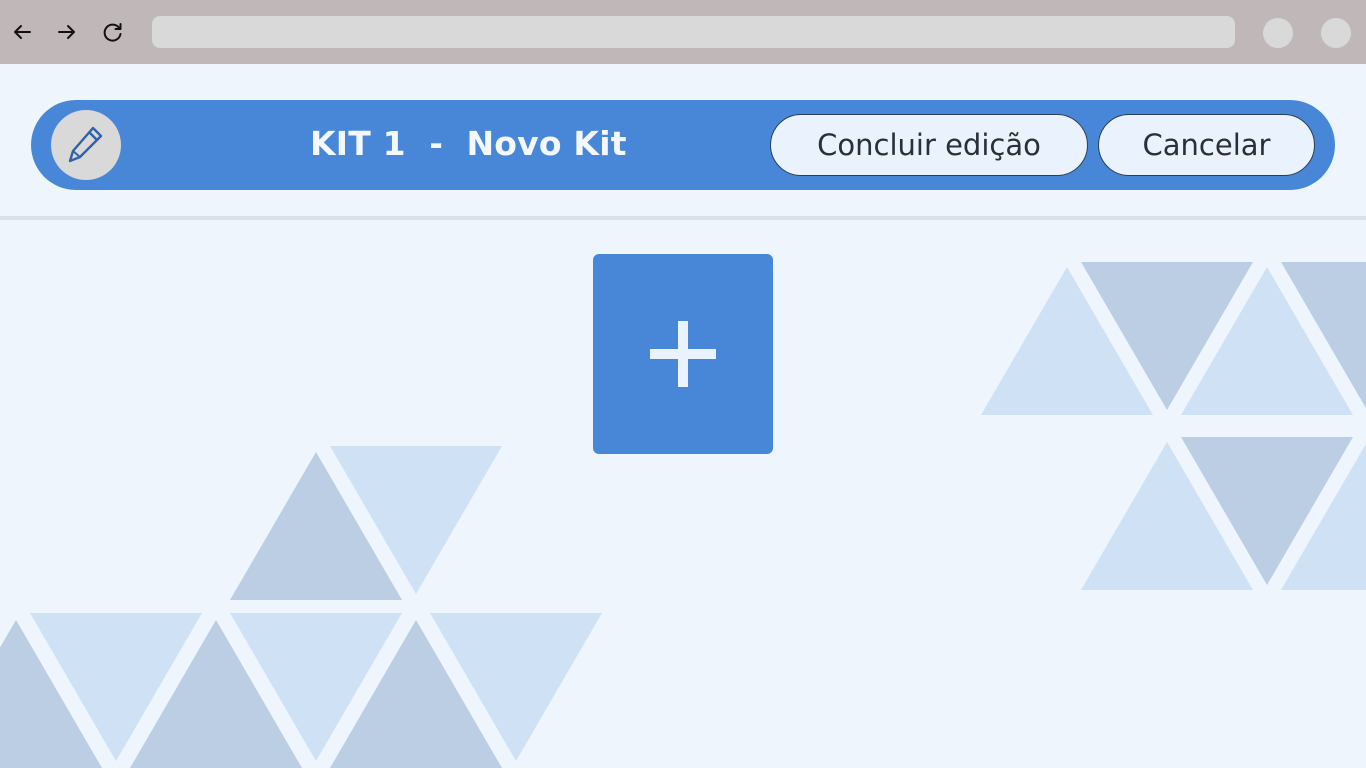 The height and width of the screenshot is (768, 1366). I want to click on back-button, so click(22, 32).